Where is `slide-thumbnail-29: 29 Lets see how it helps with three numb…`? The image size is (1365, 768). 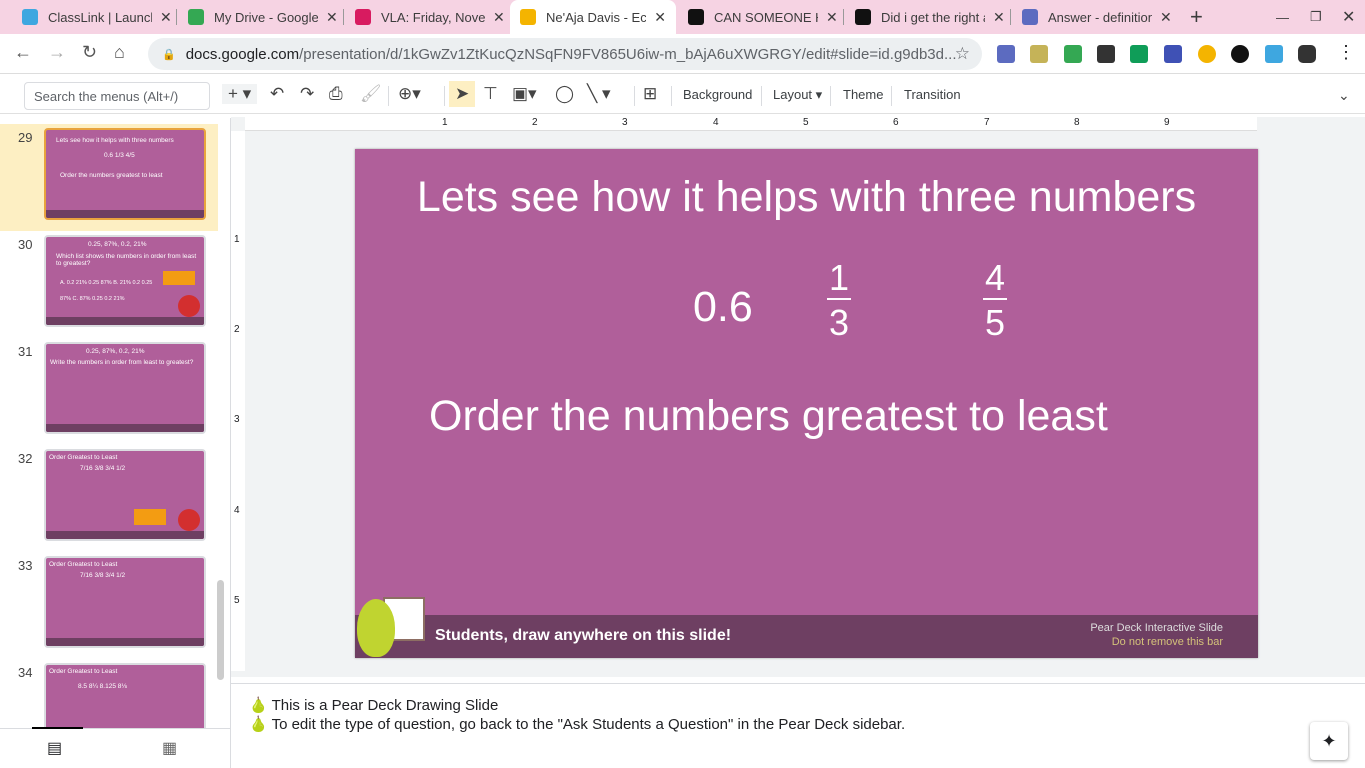
slide-thumbnail-29: 29 Lets see how it helps with three numb… is located at coordinates (109, 177).